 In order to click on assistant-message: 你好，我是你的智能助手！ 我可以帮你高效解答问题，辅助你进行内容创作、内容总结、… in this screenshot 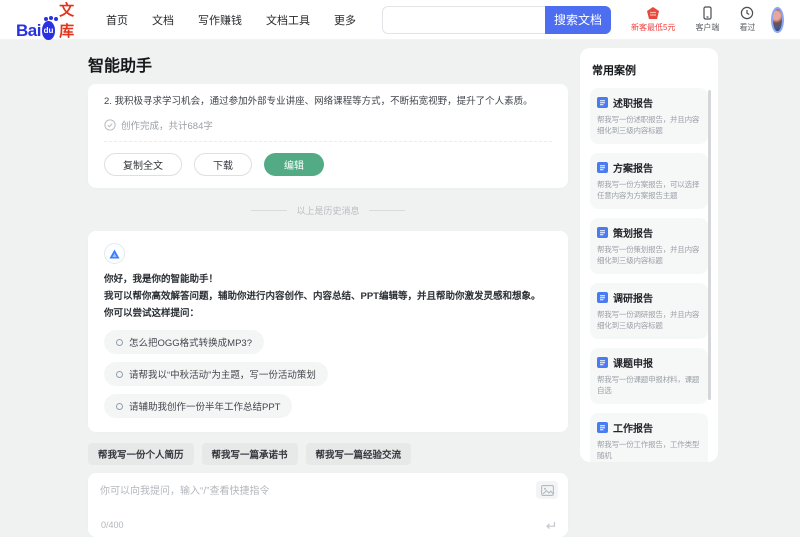, I will do `click(328, 296)`.